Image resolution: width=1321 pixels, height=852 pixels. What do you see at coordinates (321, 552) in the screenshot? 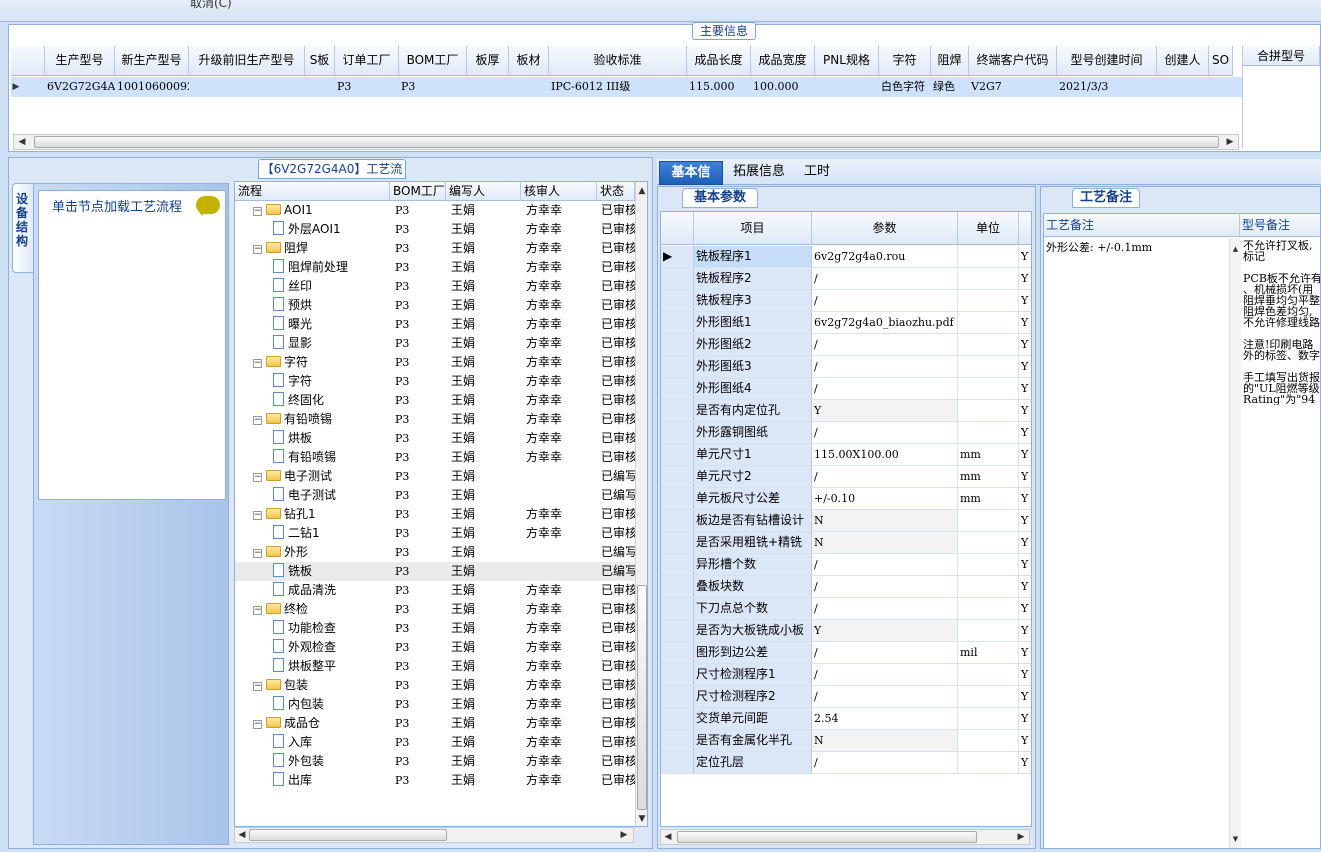
I see `tree-node: − 外形` at bounding box center [321, 552].